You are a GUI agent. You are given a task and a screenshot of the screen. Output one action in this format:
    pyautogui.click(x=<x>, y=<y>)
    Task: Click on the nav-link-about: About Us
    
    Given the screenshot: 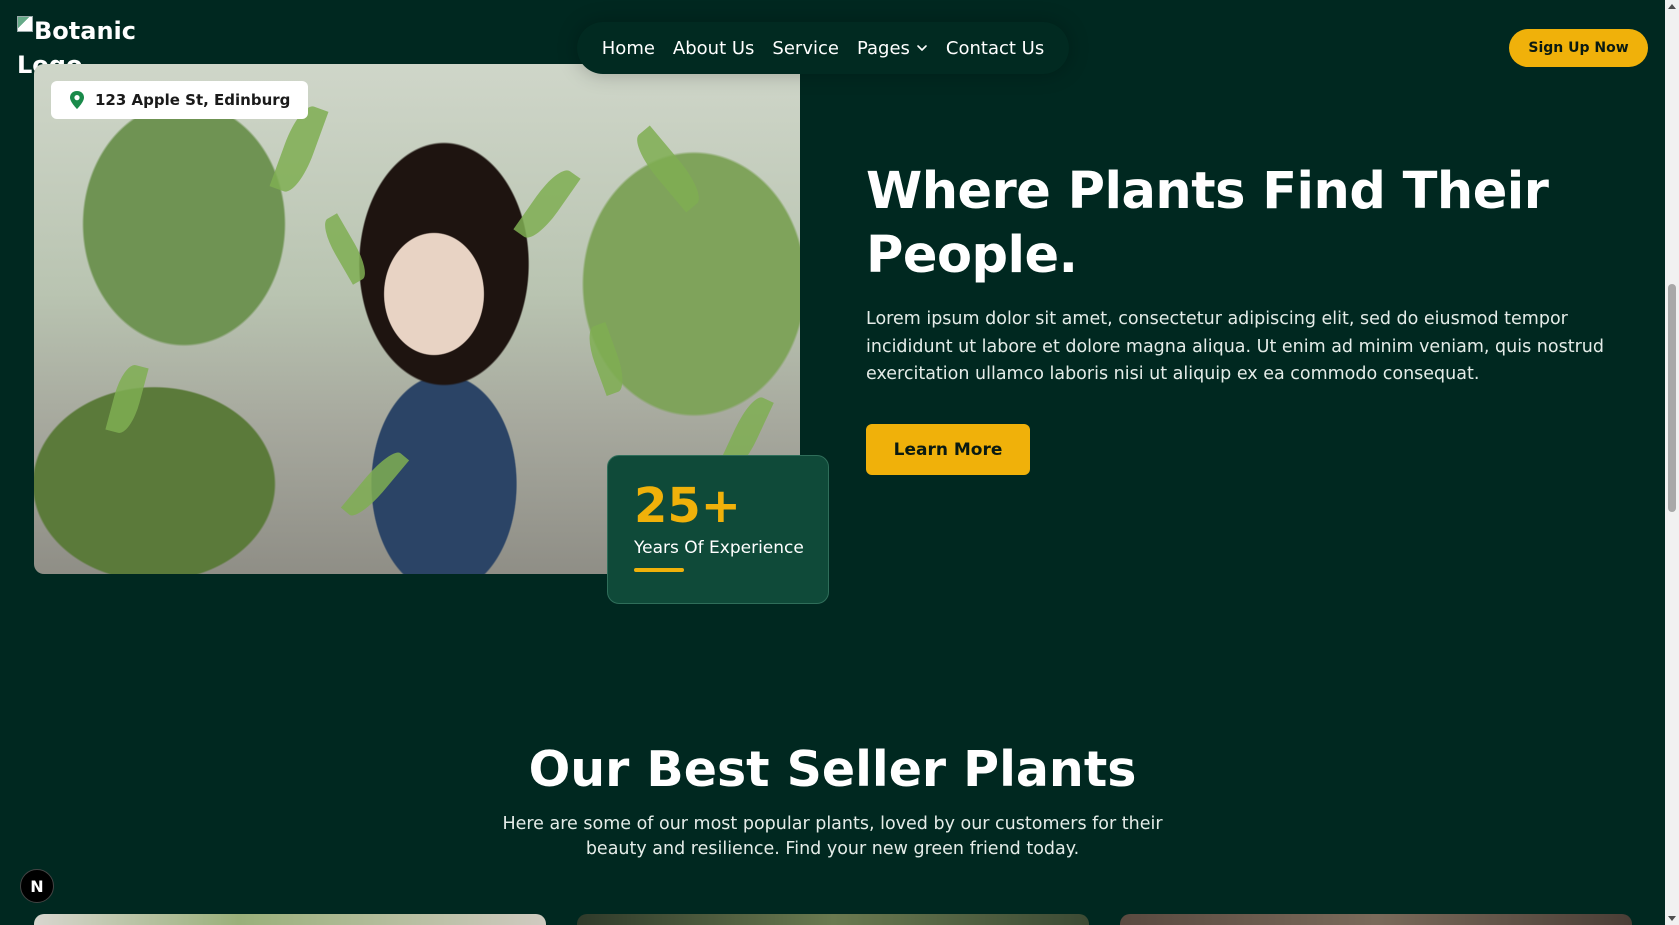 What is the action you would take?
    pyautogui.click(x=714, y=48)
    